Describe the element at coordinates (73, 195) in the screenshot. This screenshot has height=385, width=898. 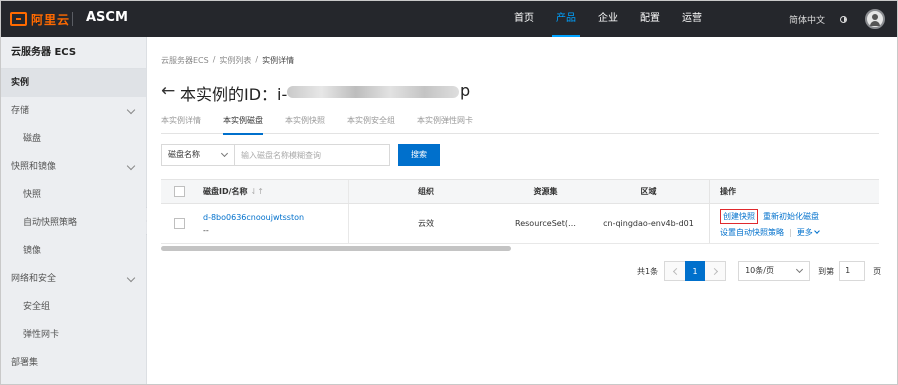
I see `sidebar-item-snapshots: 快照` at that location.